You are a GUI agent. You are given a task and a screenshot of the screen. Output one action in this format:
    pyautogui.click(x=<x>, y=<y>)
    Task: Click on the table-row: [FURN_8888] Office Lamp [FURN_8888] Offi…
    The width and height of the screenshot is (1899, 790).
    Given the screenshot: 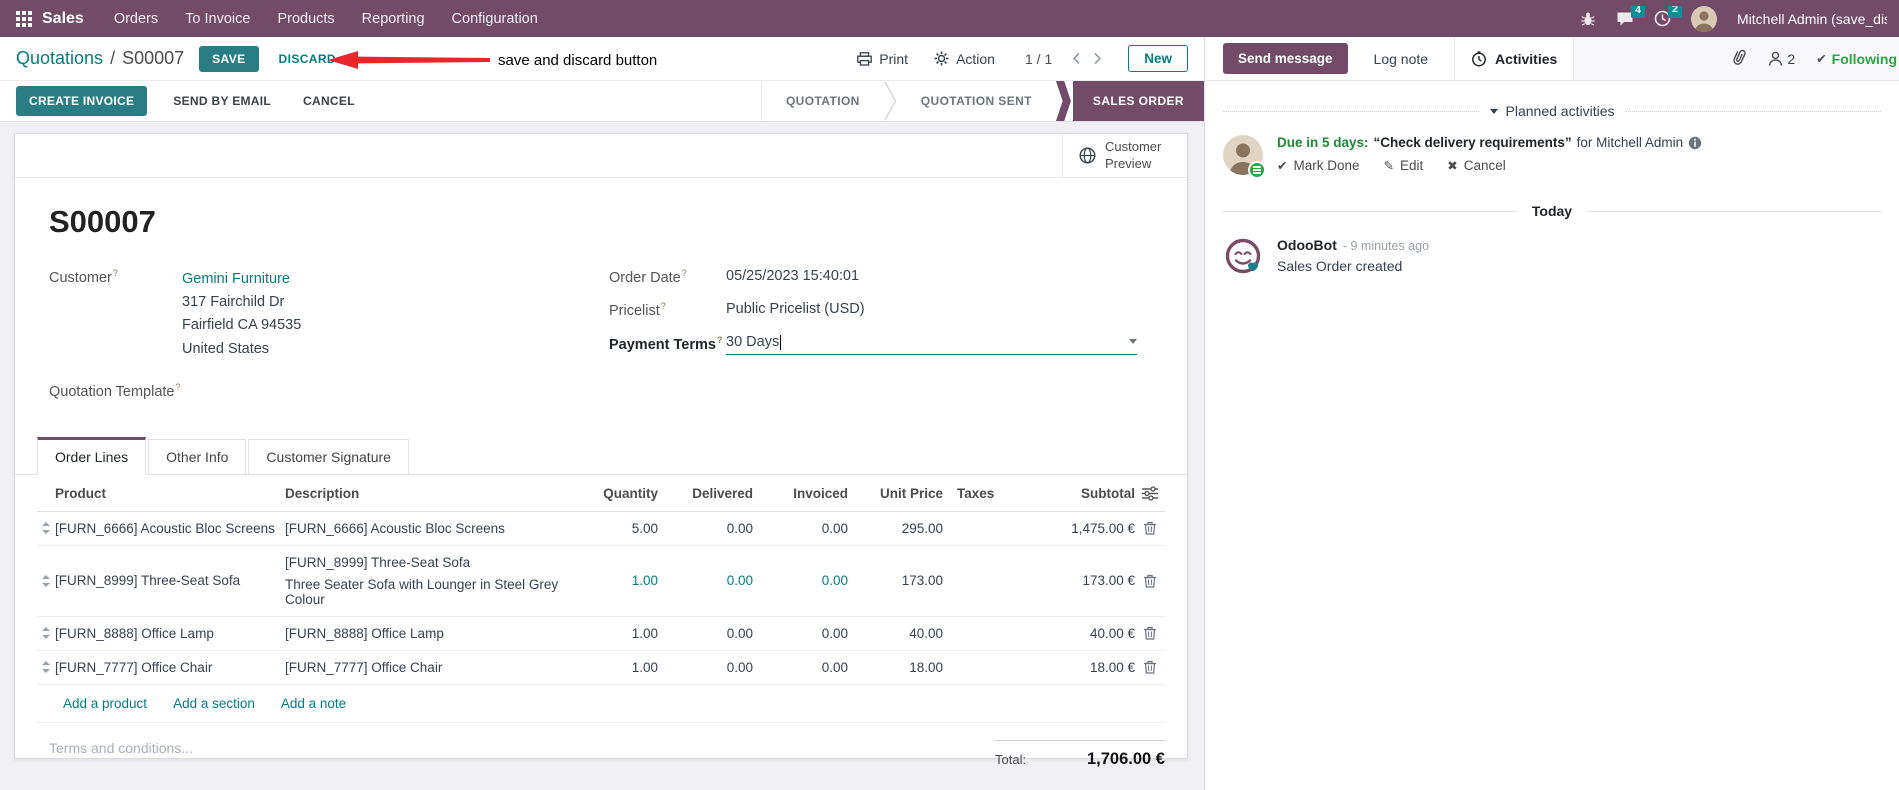 What is the action you would take?
    pyautogui.click(x=601, y=634)
    